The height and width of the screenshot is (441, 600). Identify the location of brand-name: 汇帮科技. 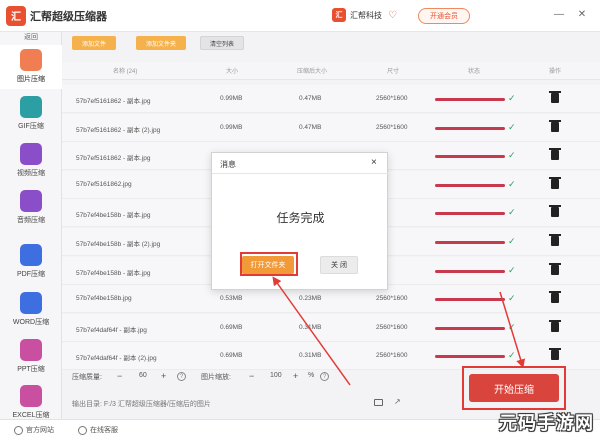
(366, 15).